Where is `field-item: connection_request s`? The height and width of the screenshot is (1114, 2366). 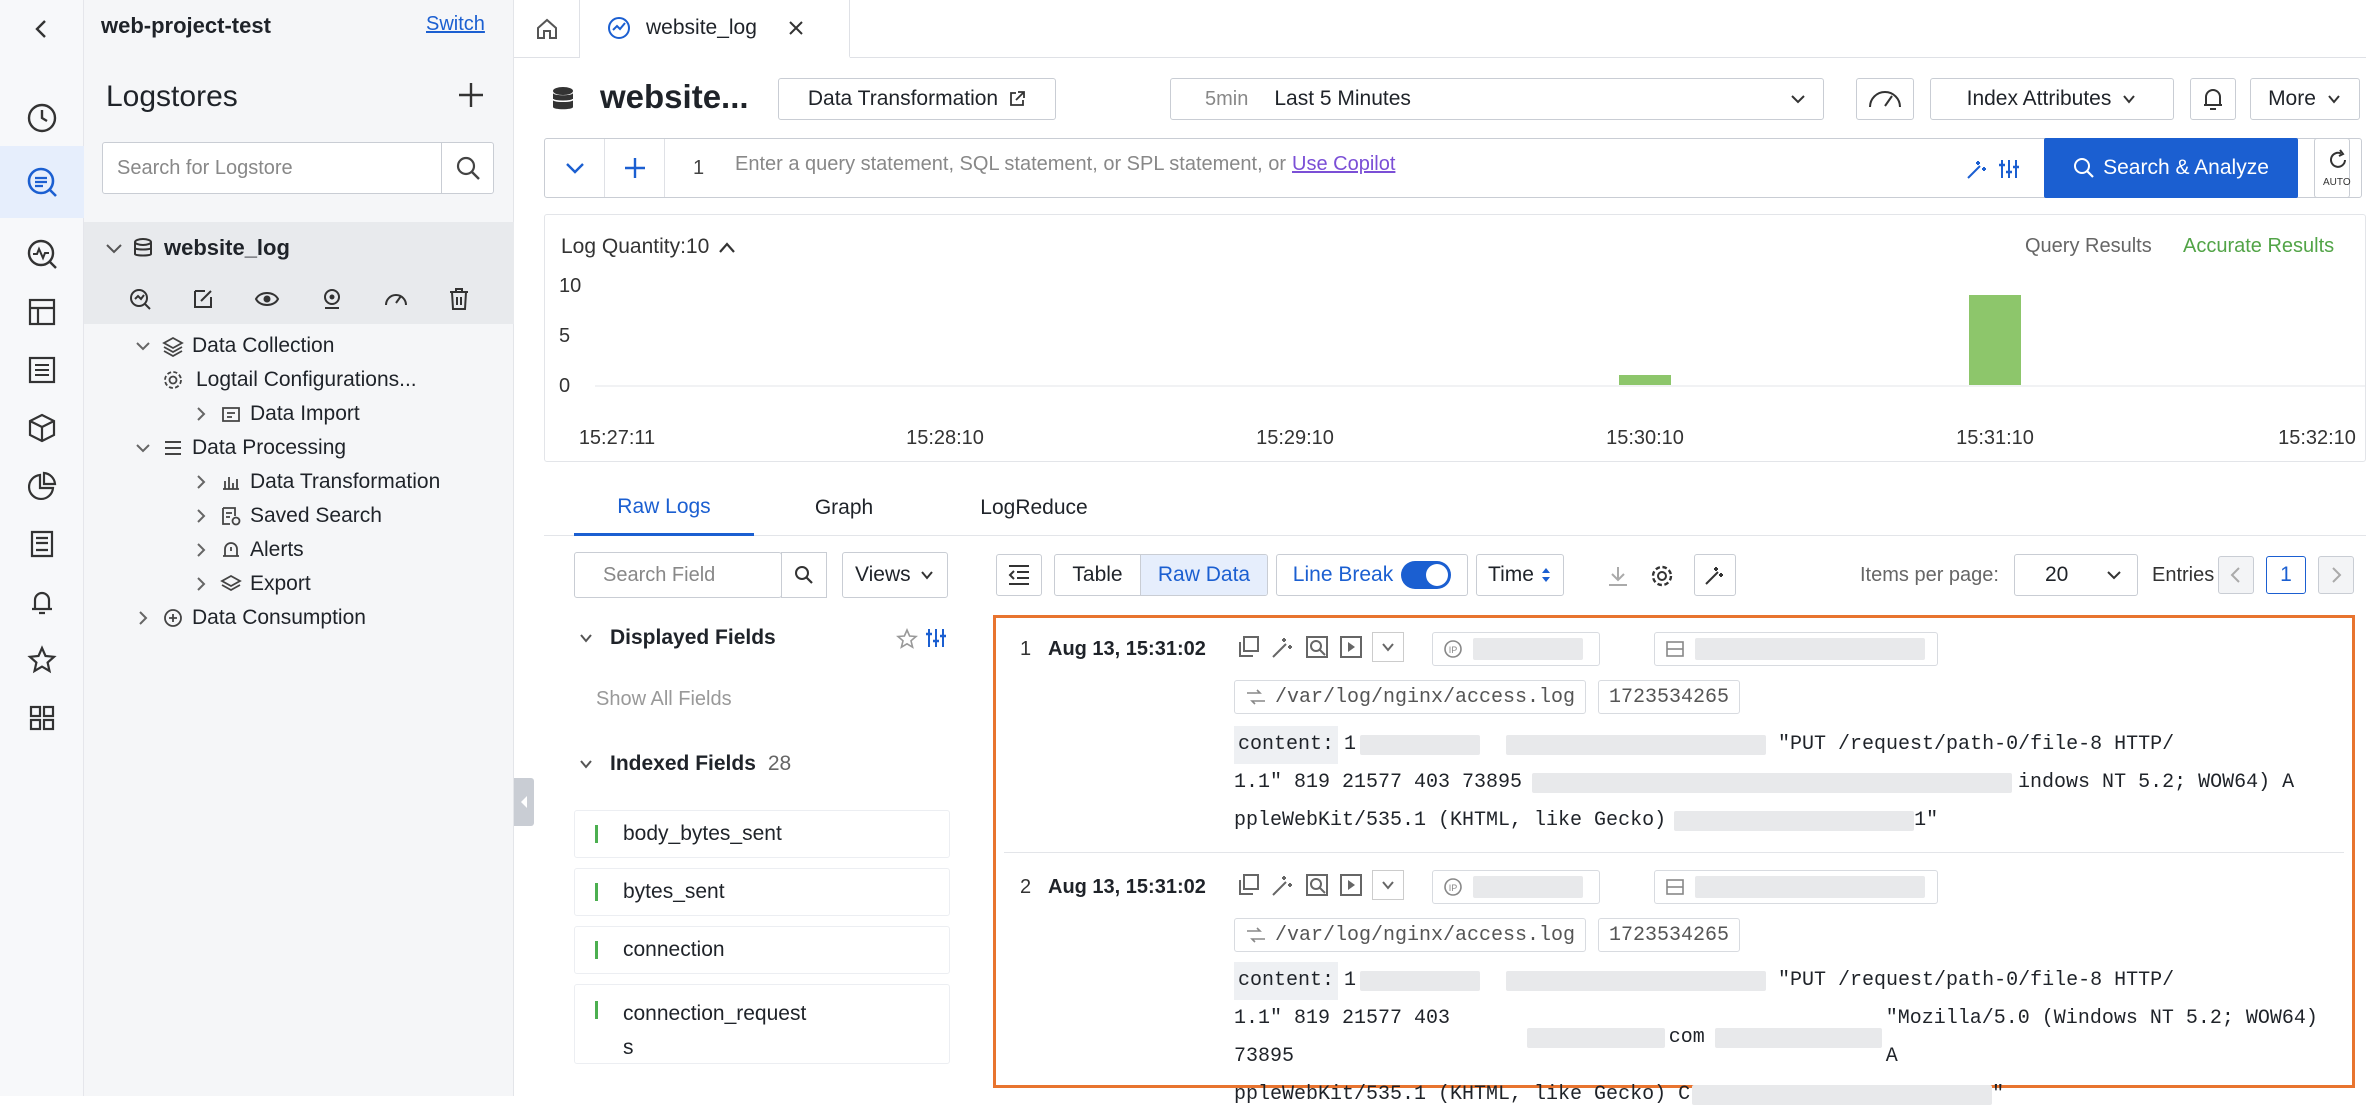 field-item: connection_request s is located at coordinates (762, 1024).